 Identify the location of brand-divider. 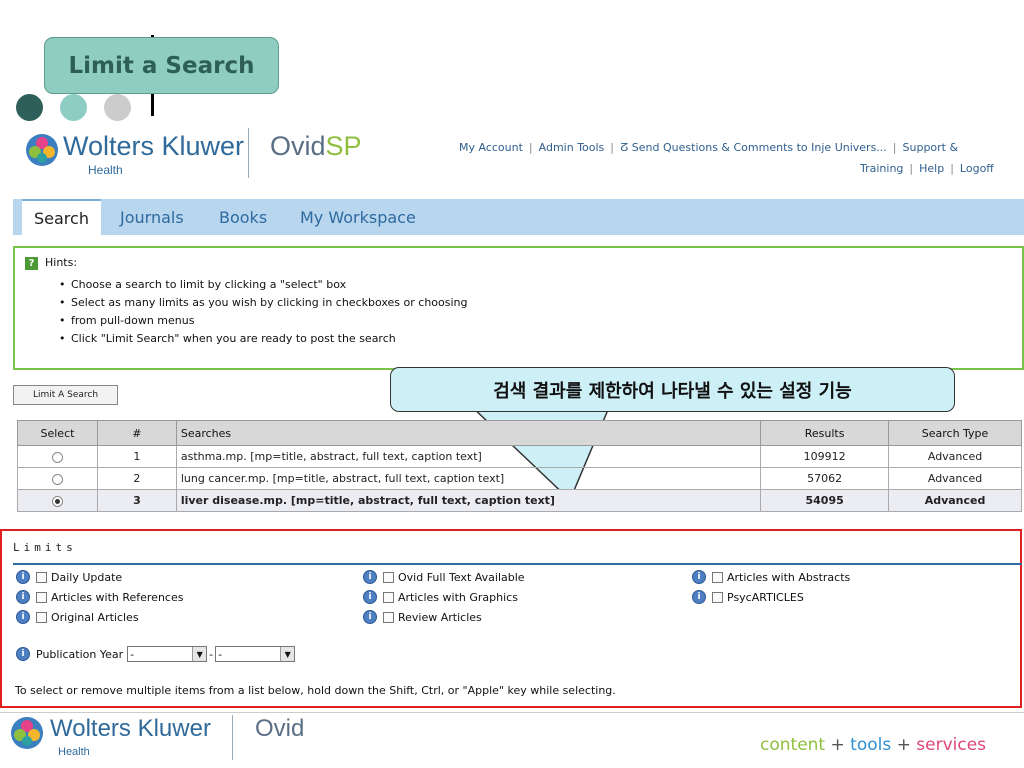
(248, 153).